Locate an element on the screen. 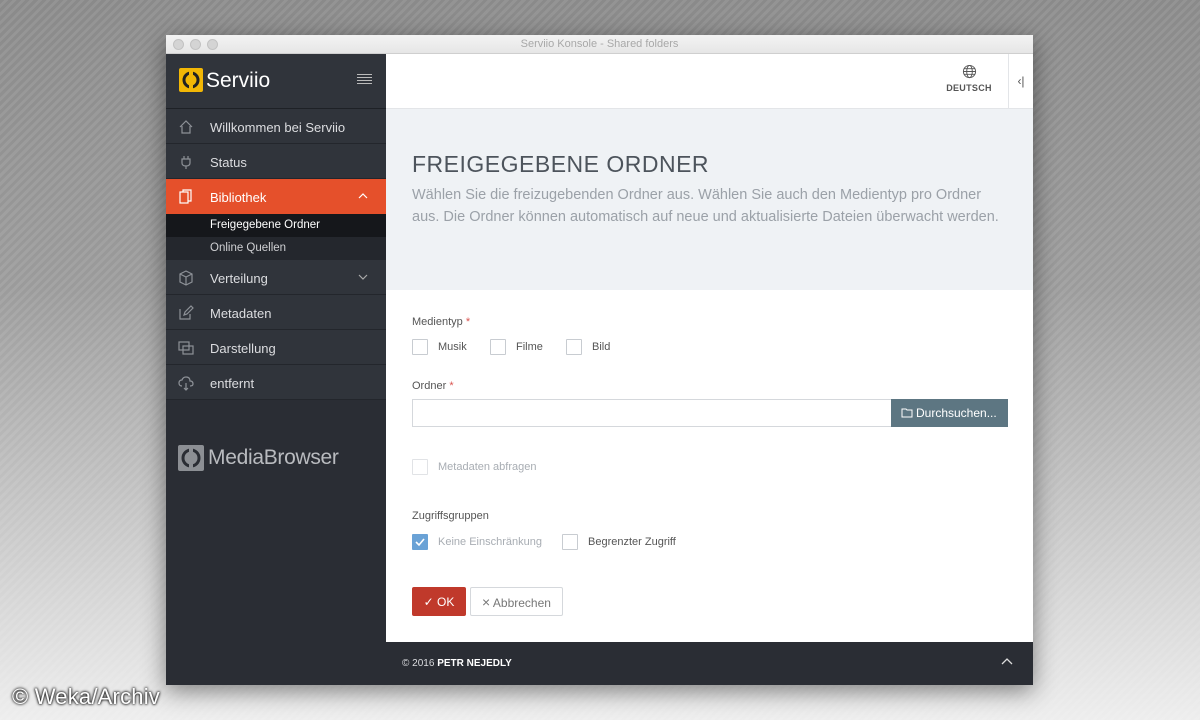  language-selector: DEUTSCH is located at coordinates (969, 78).